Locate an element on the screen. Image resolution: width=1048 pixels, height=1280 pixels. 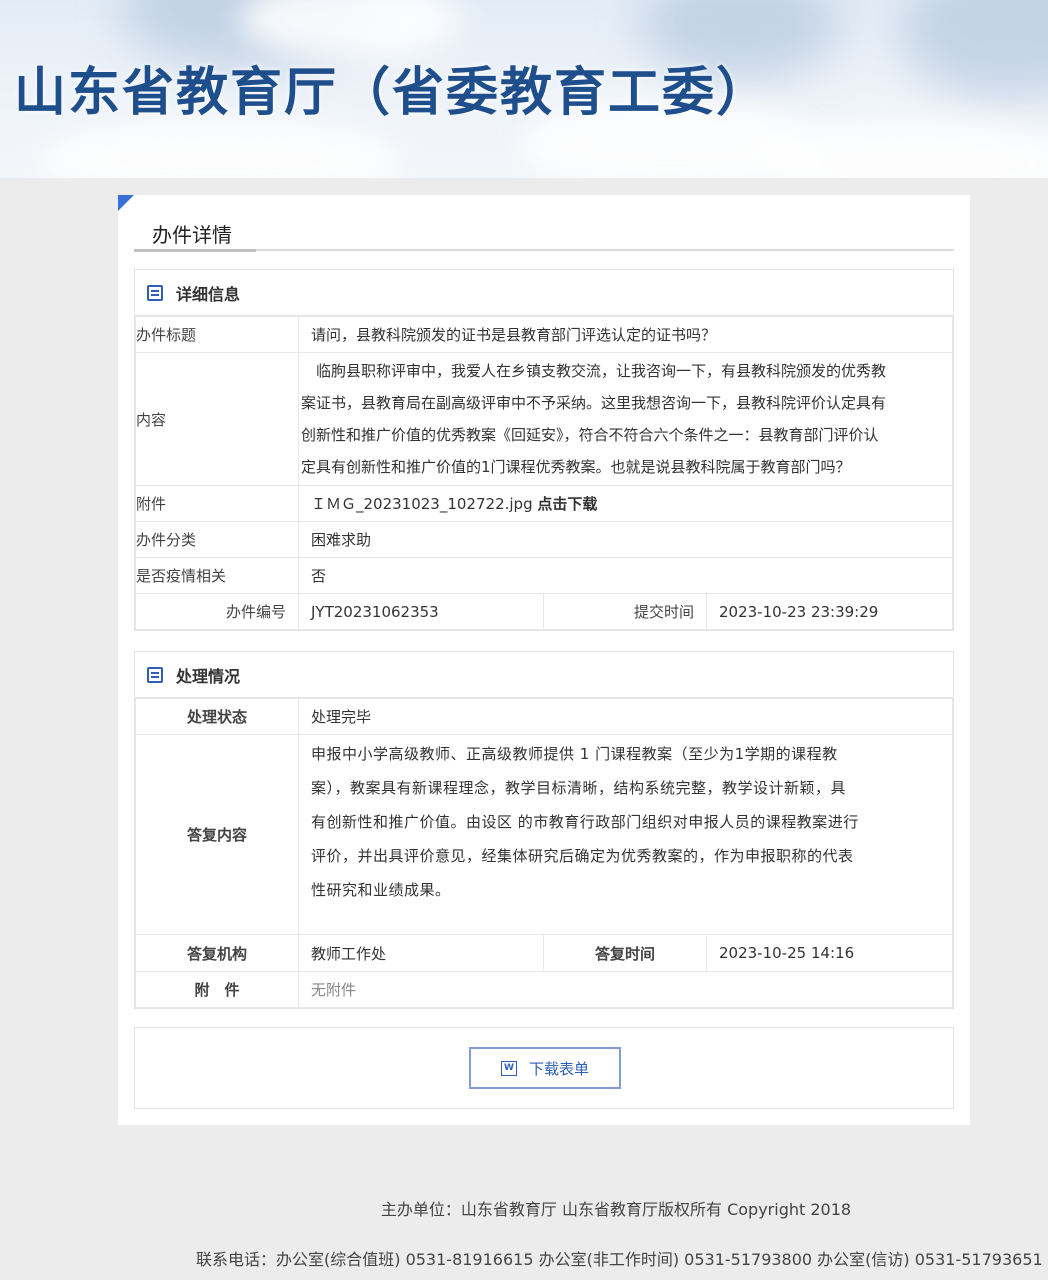
title-divider is located at coordinates (544, 250).